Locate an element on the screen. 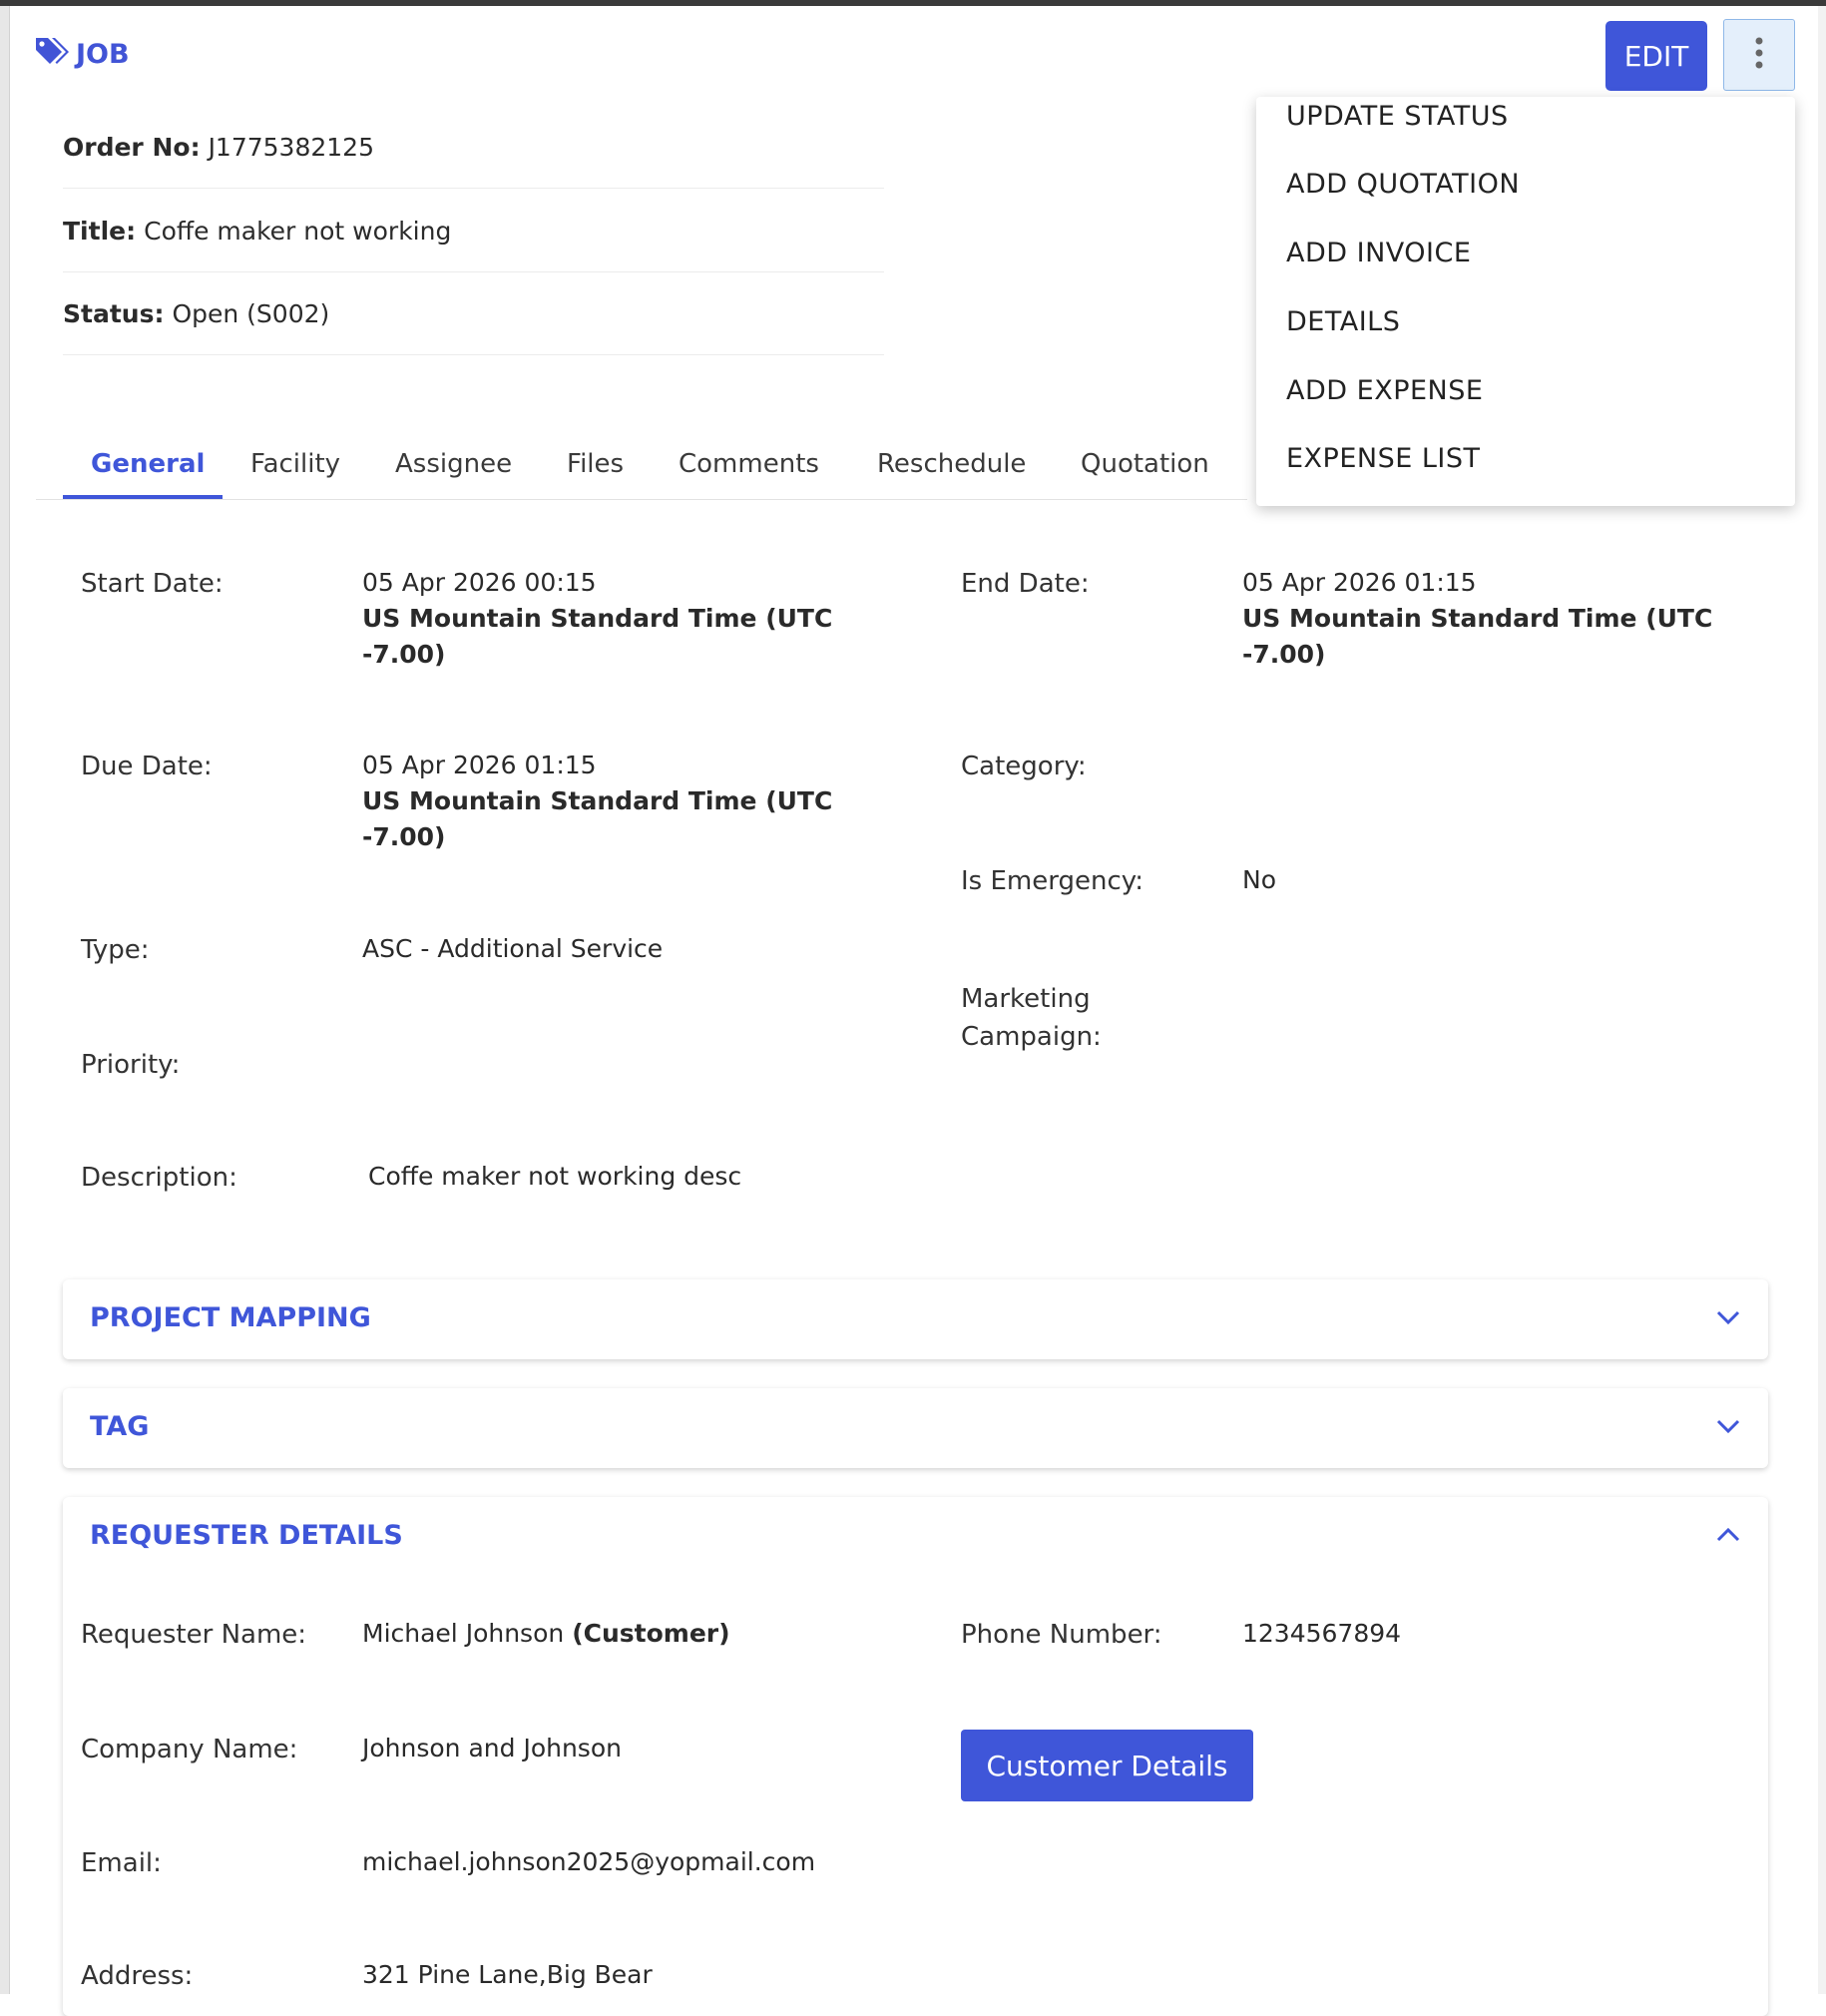 This screenshot has width=1826, height=2016. email-value: michael.johnson2025@yopmail.com is located at coordinates (589, 1861).